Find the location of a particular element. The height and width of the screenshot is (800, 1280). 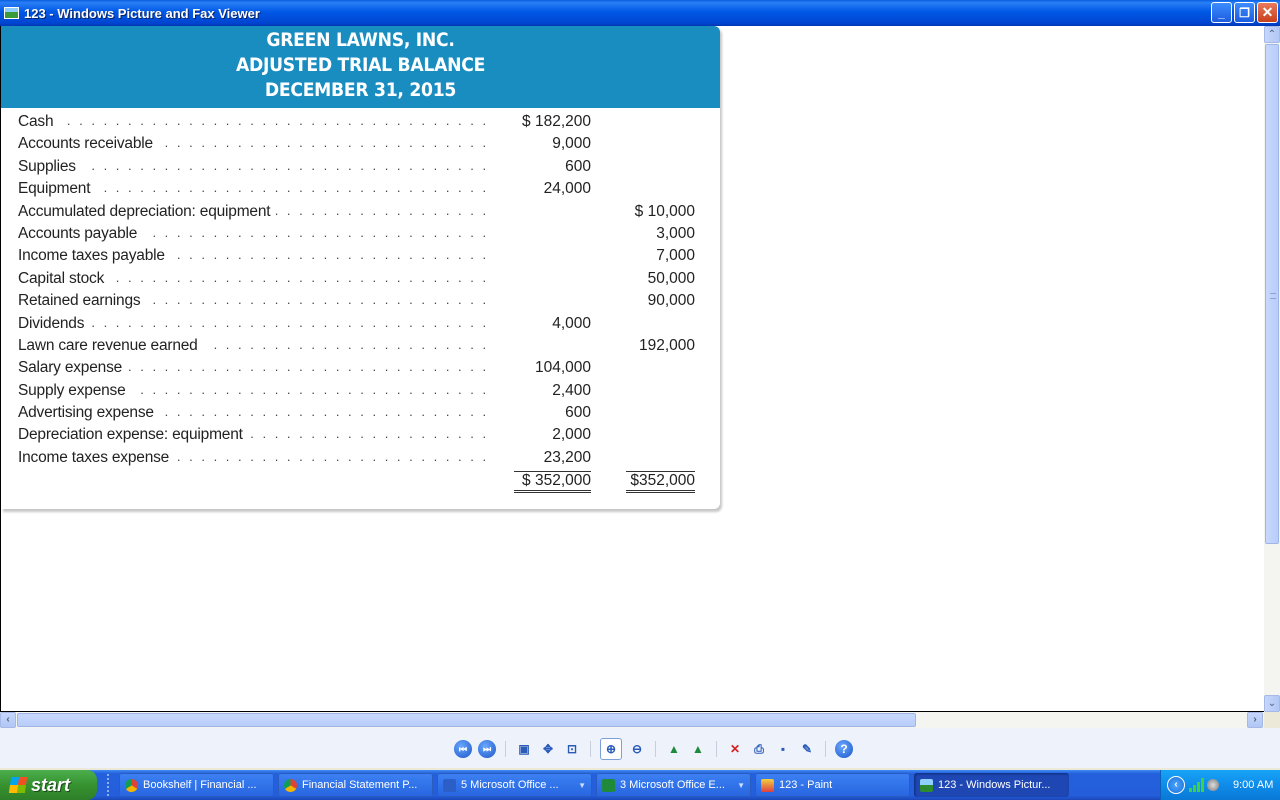

help-icon: ? is located at coordinates (844, 749).